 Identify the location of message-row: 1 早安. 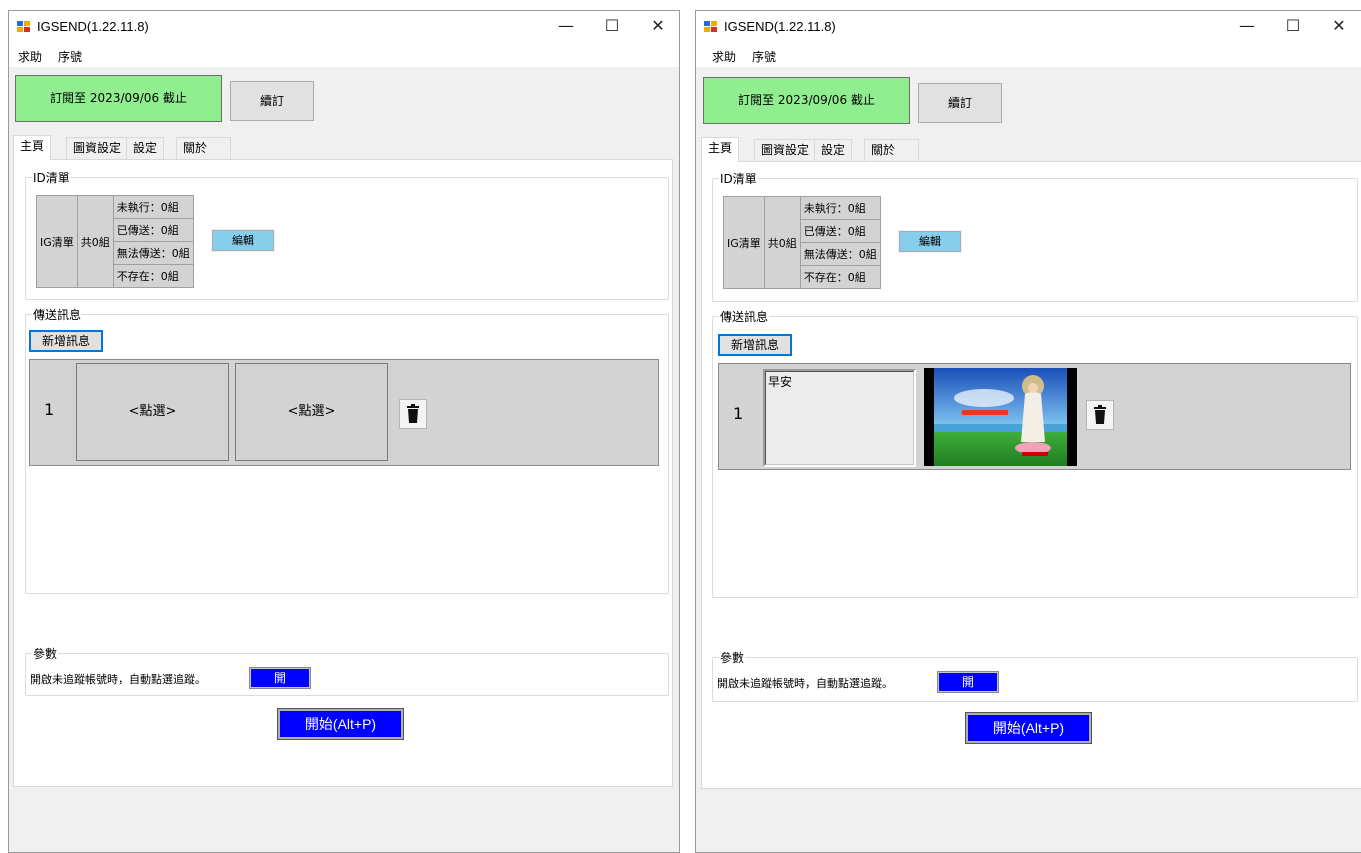
(1034, 416).